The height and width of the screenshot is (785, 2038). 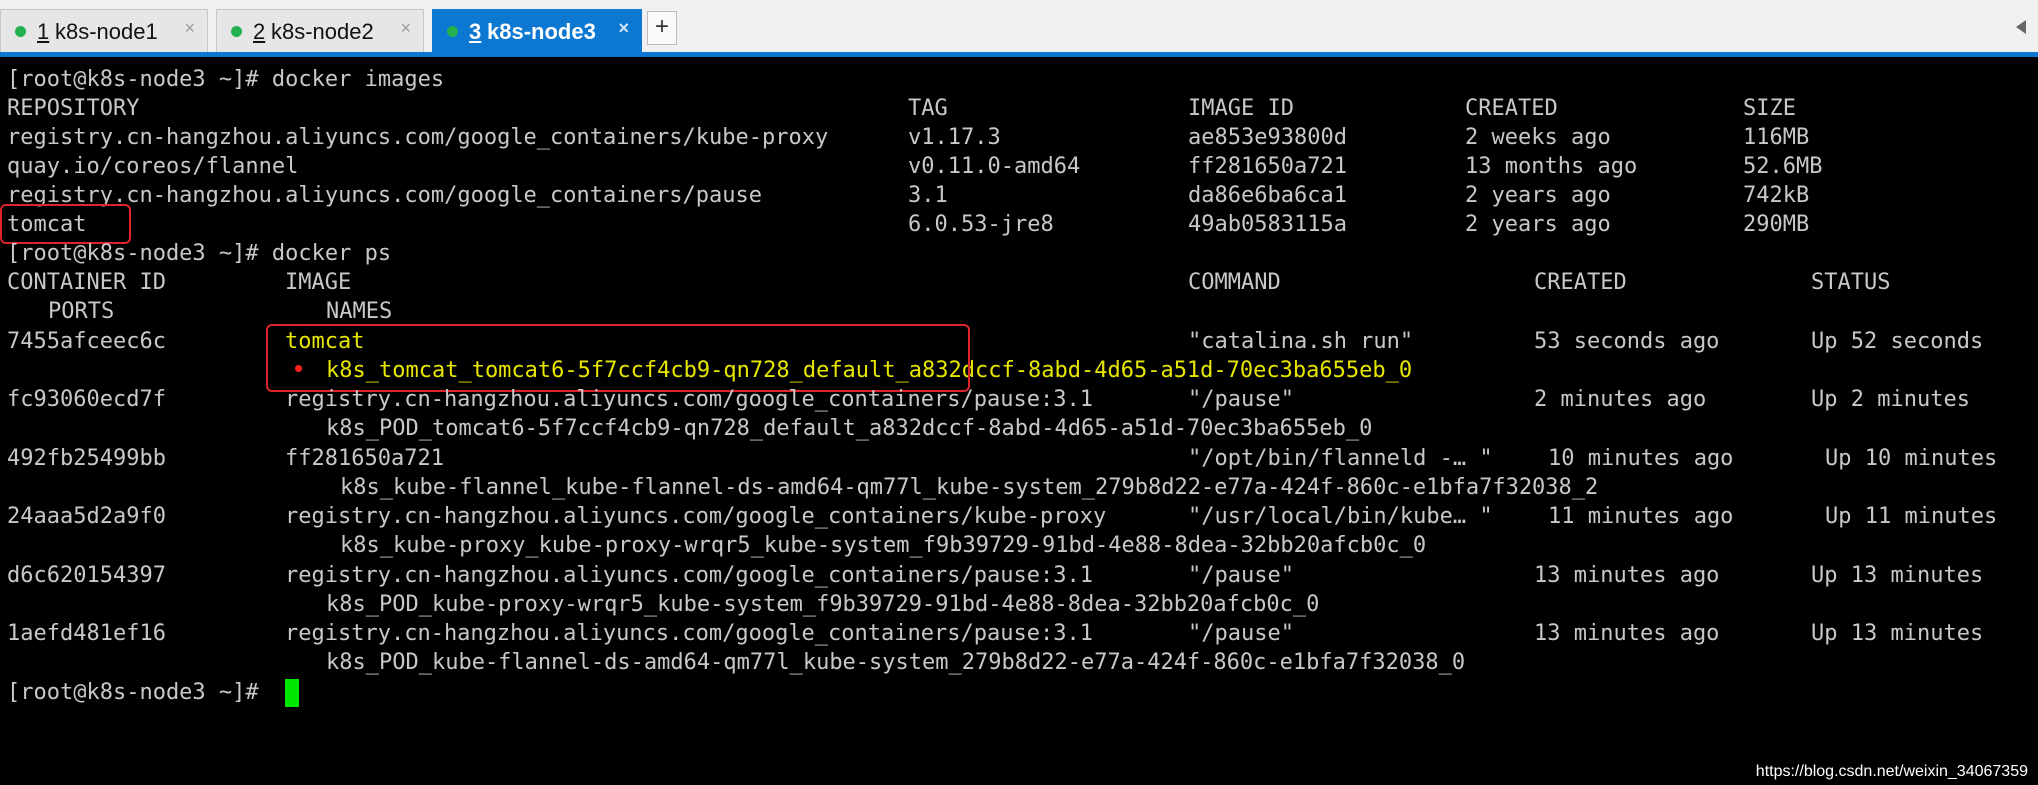 What do you see at coordinates (1267, 195) in the screenshot?
I see `image-id: da86e6ba6ca1` at bounding box center [1267, 195].